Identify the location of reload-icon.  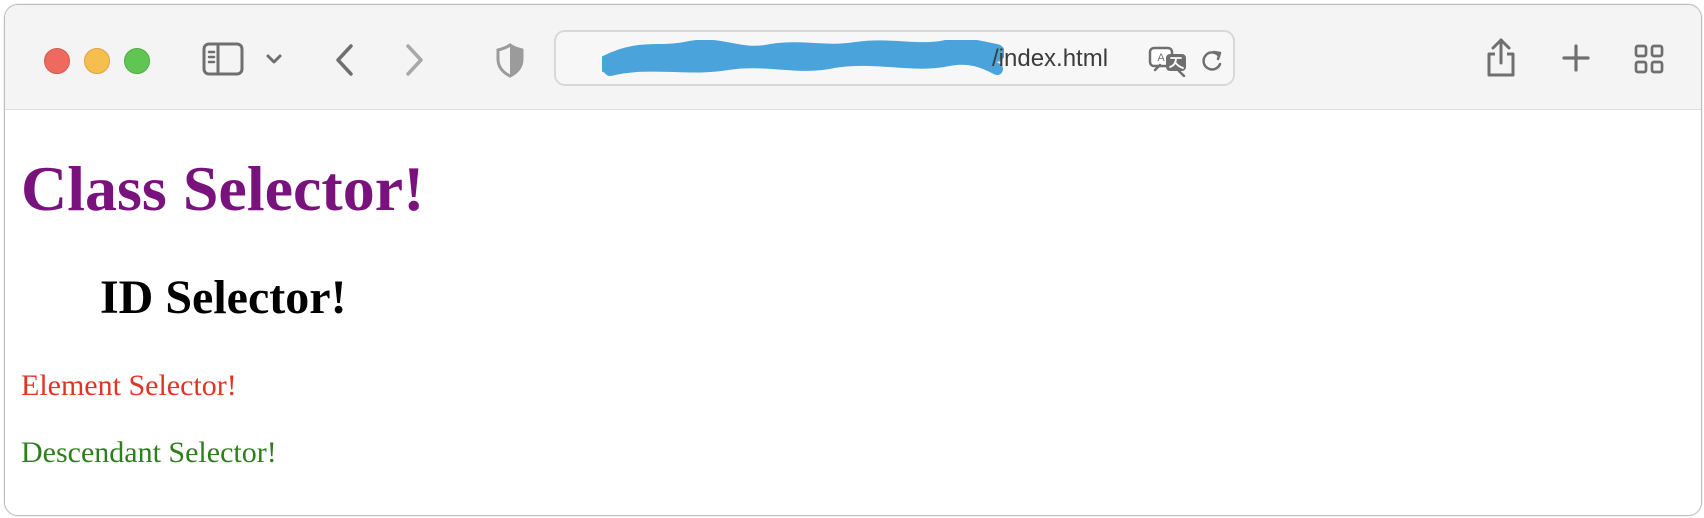
(1212, 60).